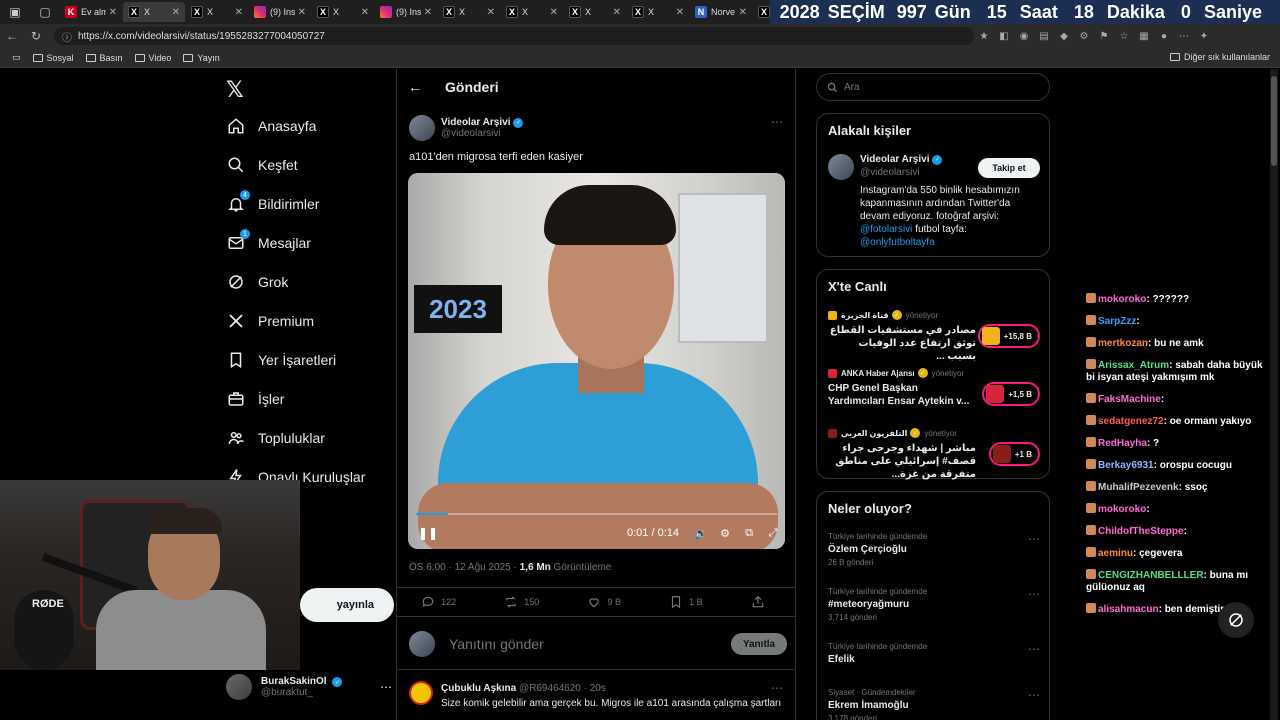 This screenshot has width=1280, height=720. Describe the element at coordinates (1122, 299) in the screenshot. I see `chat-username: mokoroko` at that location.